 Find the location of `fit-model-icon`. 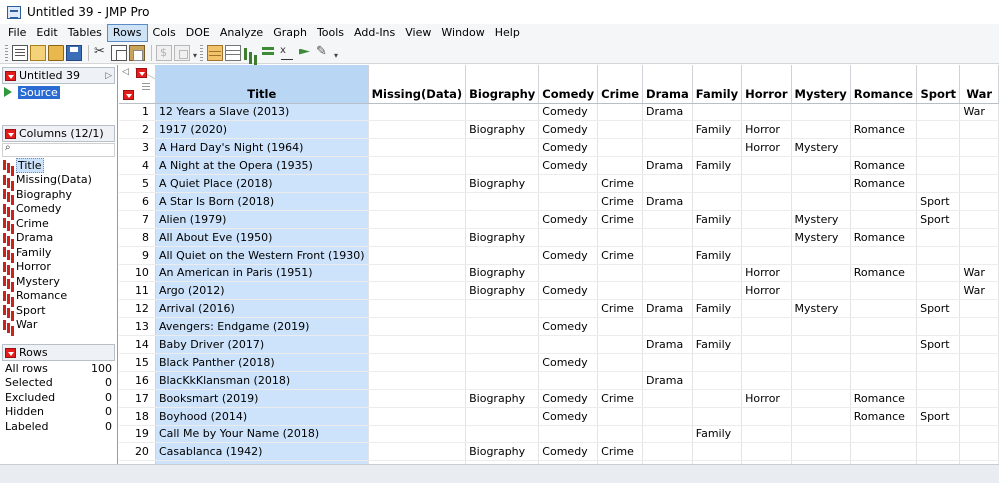

fit-model-icon is located at coordinates (305, 53).